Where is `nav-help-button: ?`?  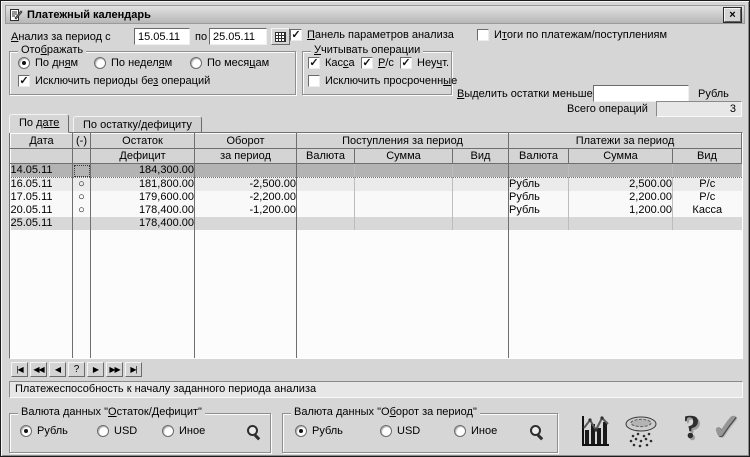
nav-help-button: ? is located at coordinates (76, 369).